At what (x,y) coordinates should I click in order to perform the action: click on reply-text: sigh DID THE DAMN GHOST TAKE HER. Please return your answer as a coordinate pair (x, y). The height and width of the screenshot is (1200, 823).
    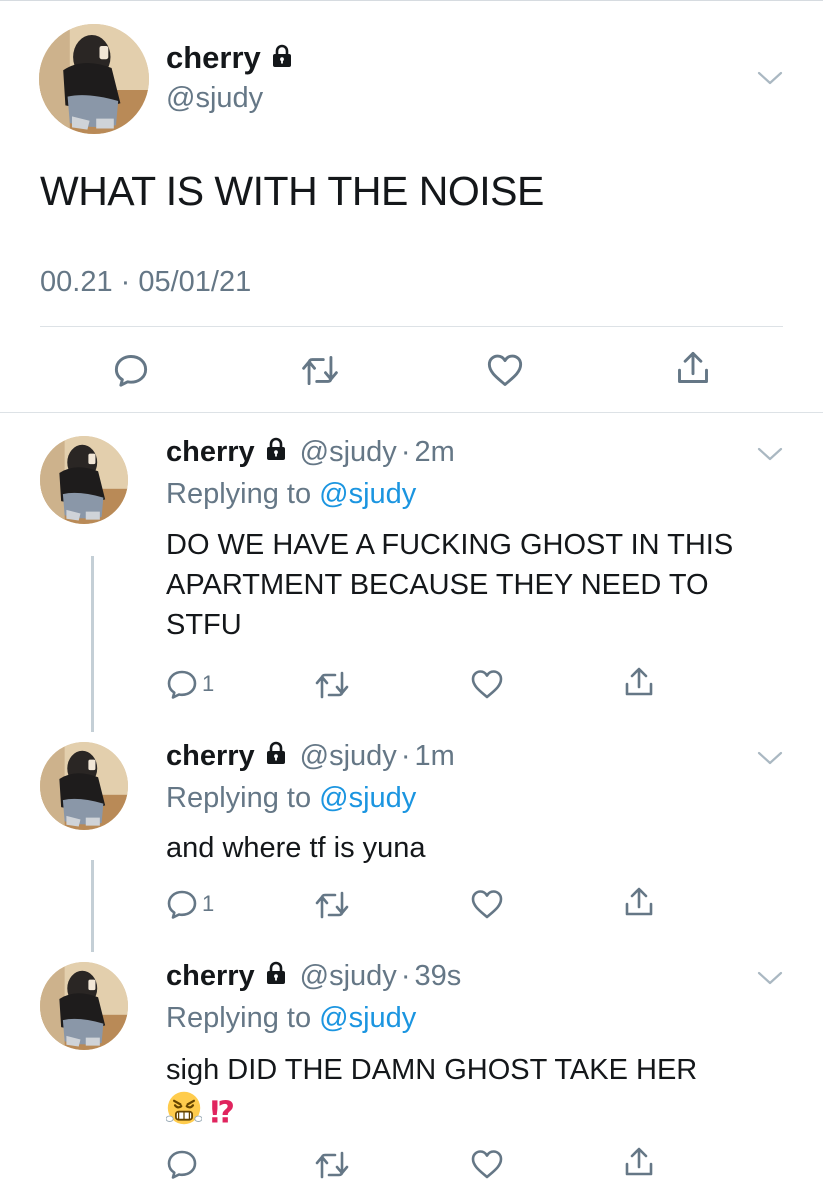
    Looking at the image, I should click on (476, 1070).